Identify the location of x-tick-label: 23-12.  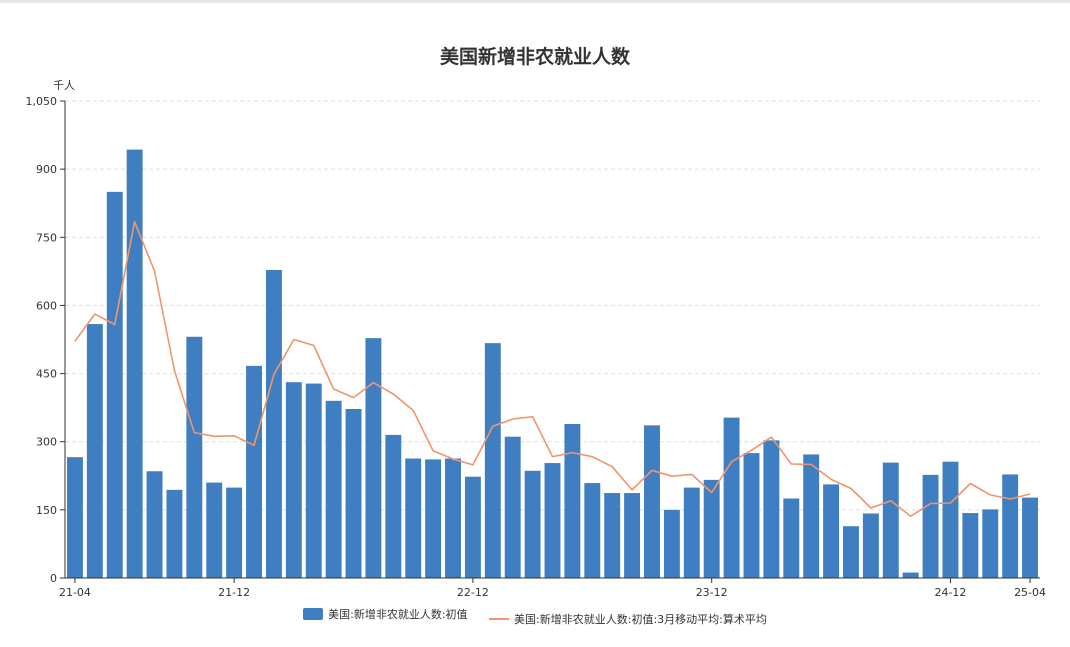
(712, 592).